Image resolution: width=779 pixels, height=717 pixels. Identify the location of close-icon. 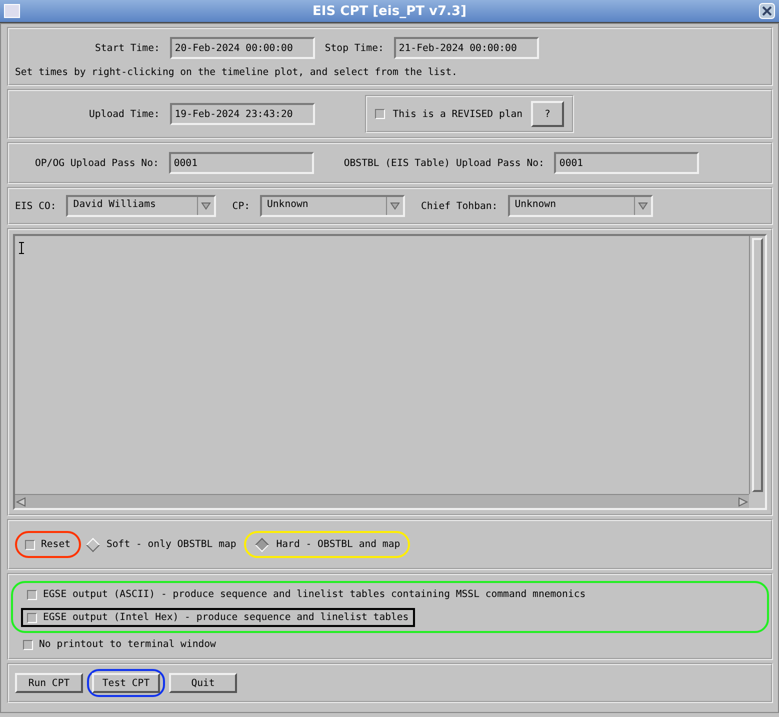
(766, 11).